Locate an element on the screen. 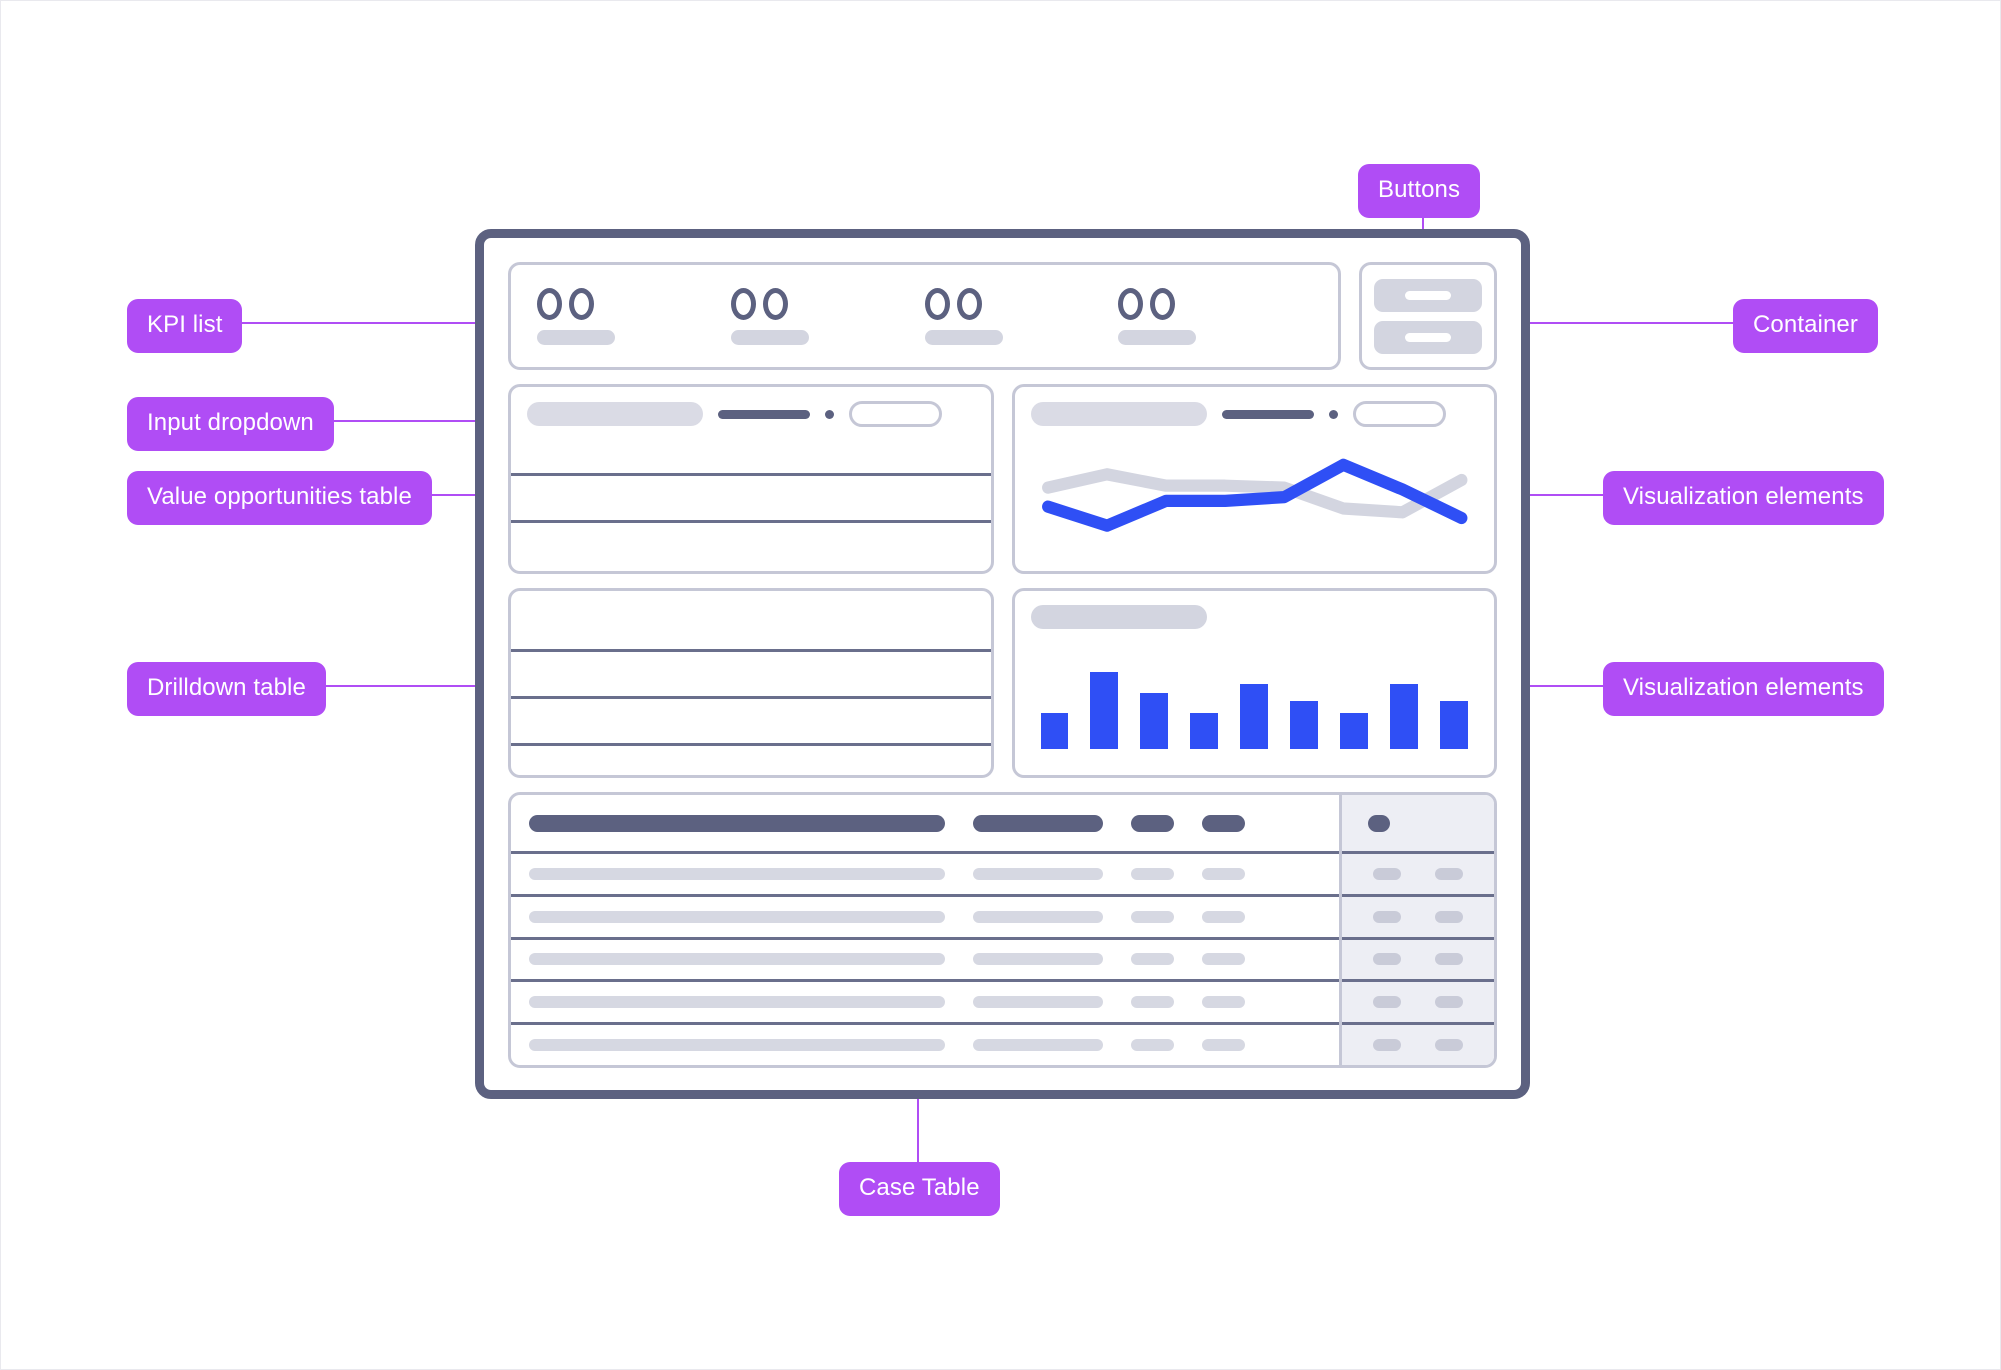 This screenshot has width=2001, height=1370. bar-chart-panel is located at coordinates (1254, 683).